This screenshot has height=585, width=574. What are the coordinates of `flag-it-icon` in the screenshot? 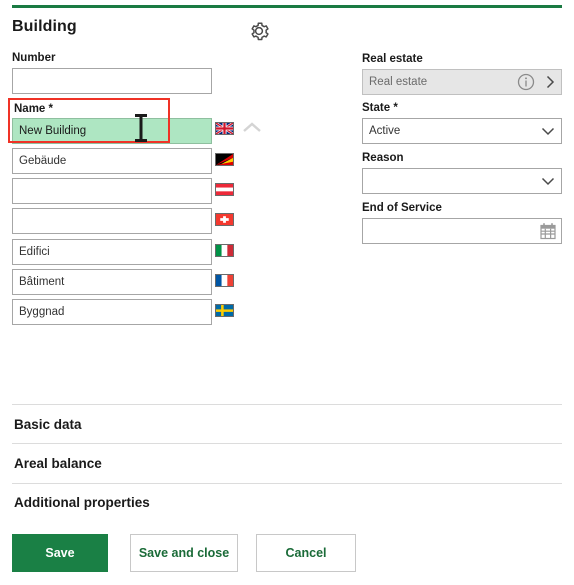 It's located at (224, 250).